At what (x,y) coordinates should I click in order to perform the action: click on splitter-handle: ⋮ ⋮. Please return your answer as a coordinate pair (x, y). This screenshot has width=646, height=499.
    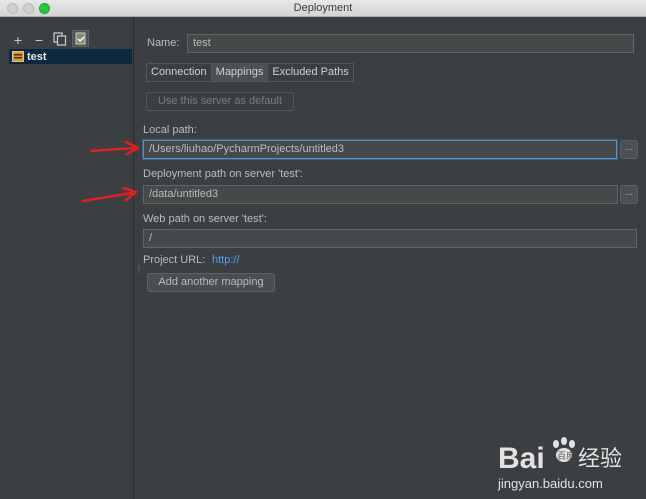
    Looking at the image, I should click on (139, 270).